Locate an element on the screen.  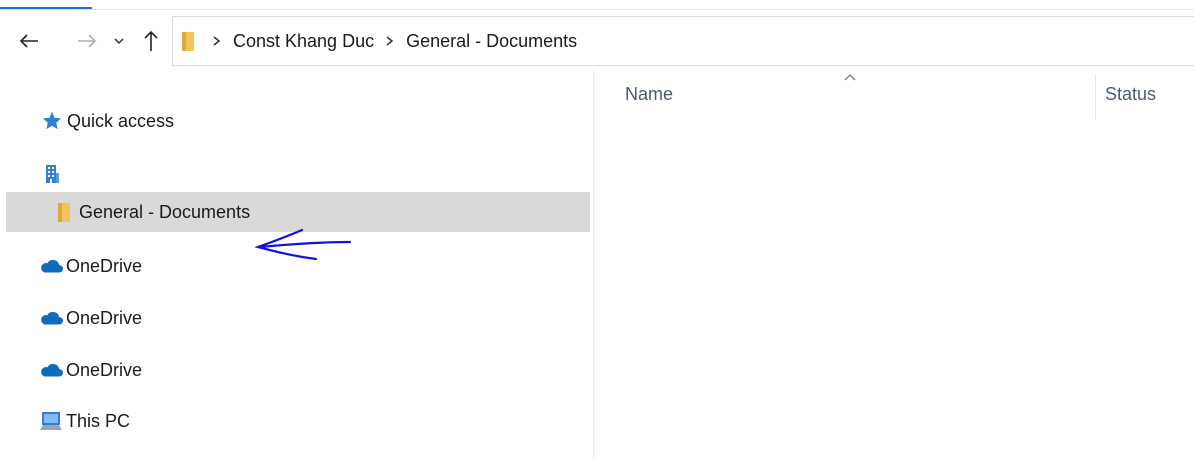
back-button is located at coordinates (29, 41).